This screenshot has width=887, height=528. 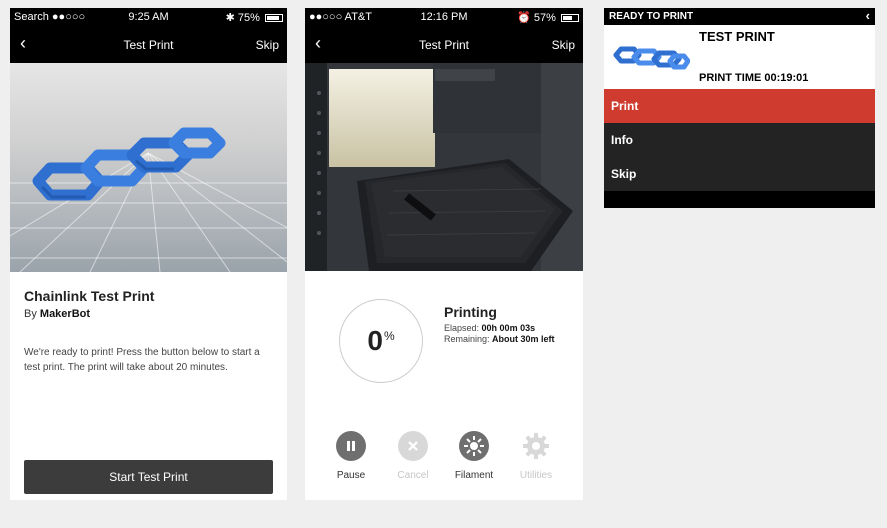 I want to click on elapsed-label: Elapsed:, so click(x=462, y=328).